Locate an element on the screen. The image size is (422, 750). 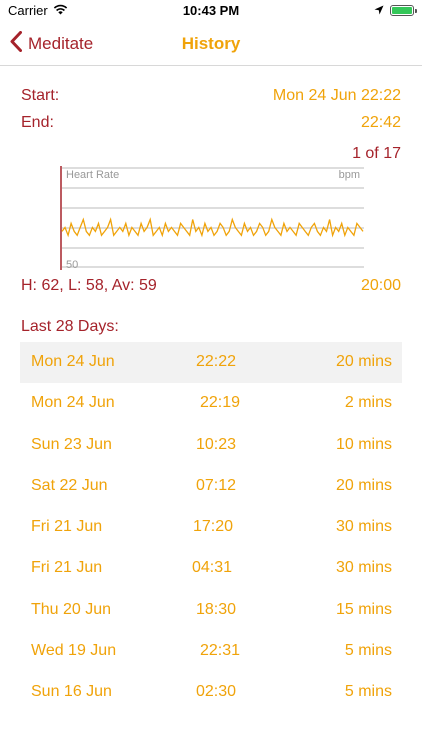
history-row: Fri 21 Jun 17:20 30 mins is located at coordinates (211, 527).